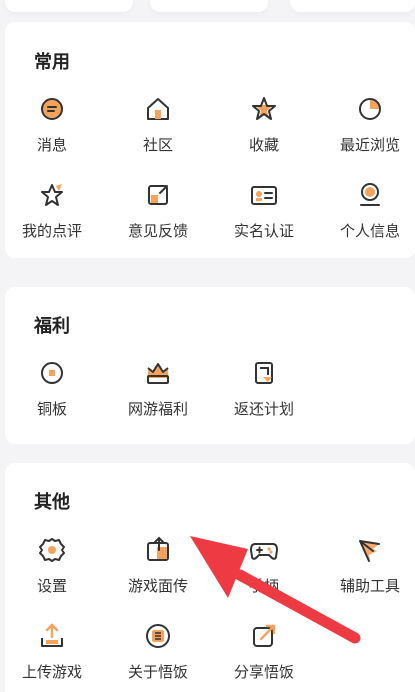  Describe the element at coordinates (264, 635) in the screenshot. I see `share-icon` at that location.